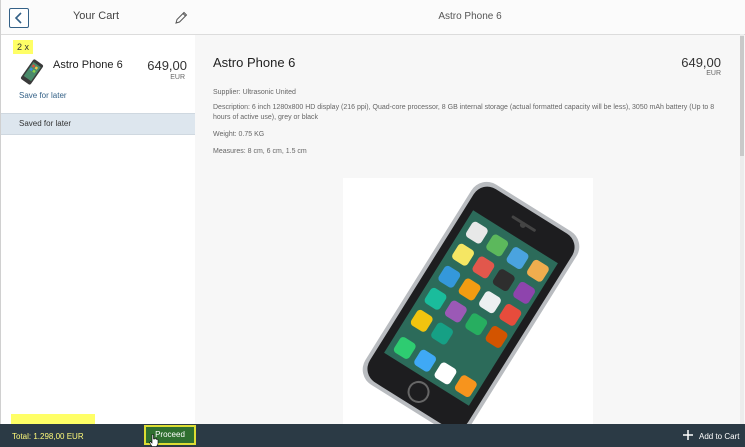 Image resolution: width=745 pixels, height=447 pixels. What do you see at coordinates (742, 229) in the screenshot?
I see `detail-scrollbar` at bounding box center [742, 229].